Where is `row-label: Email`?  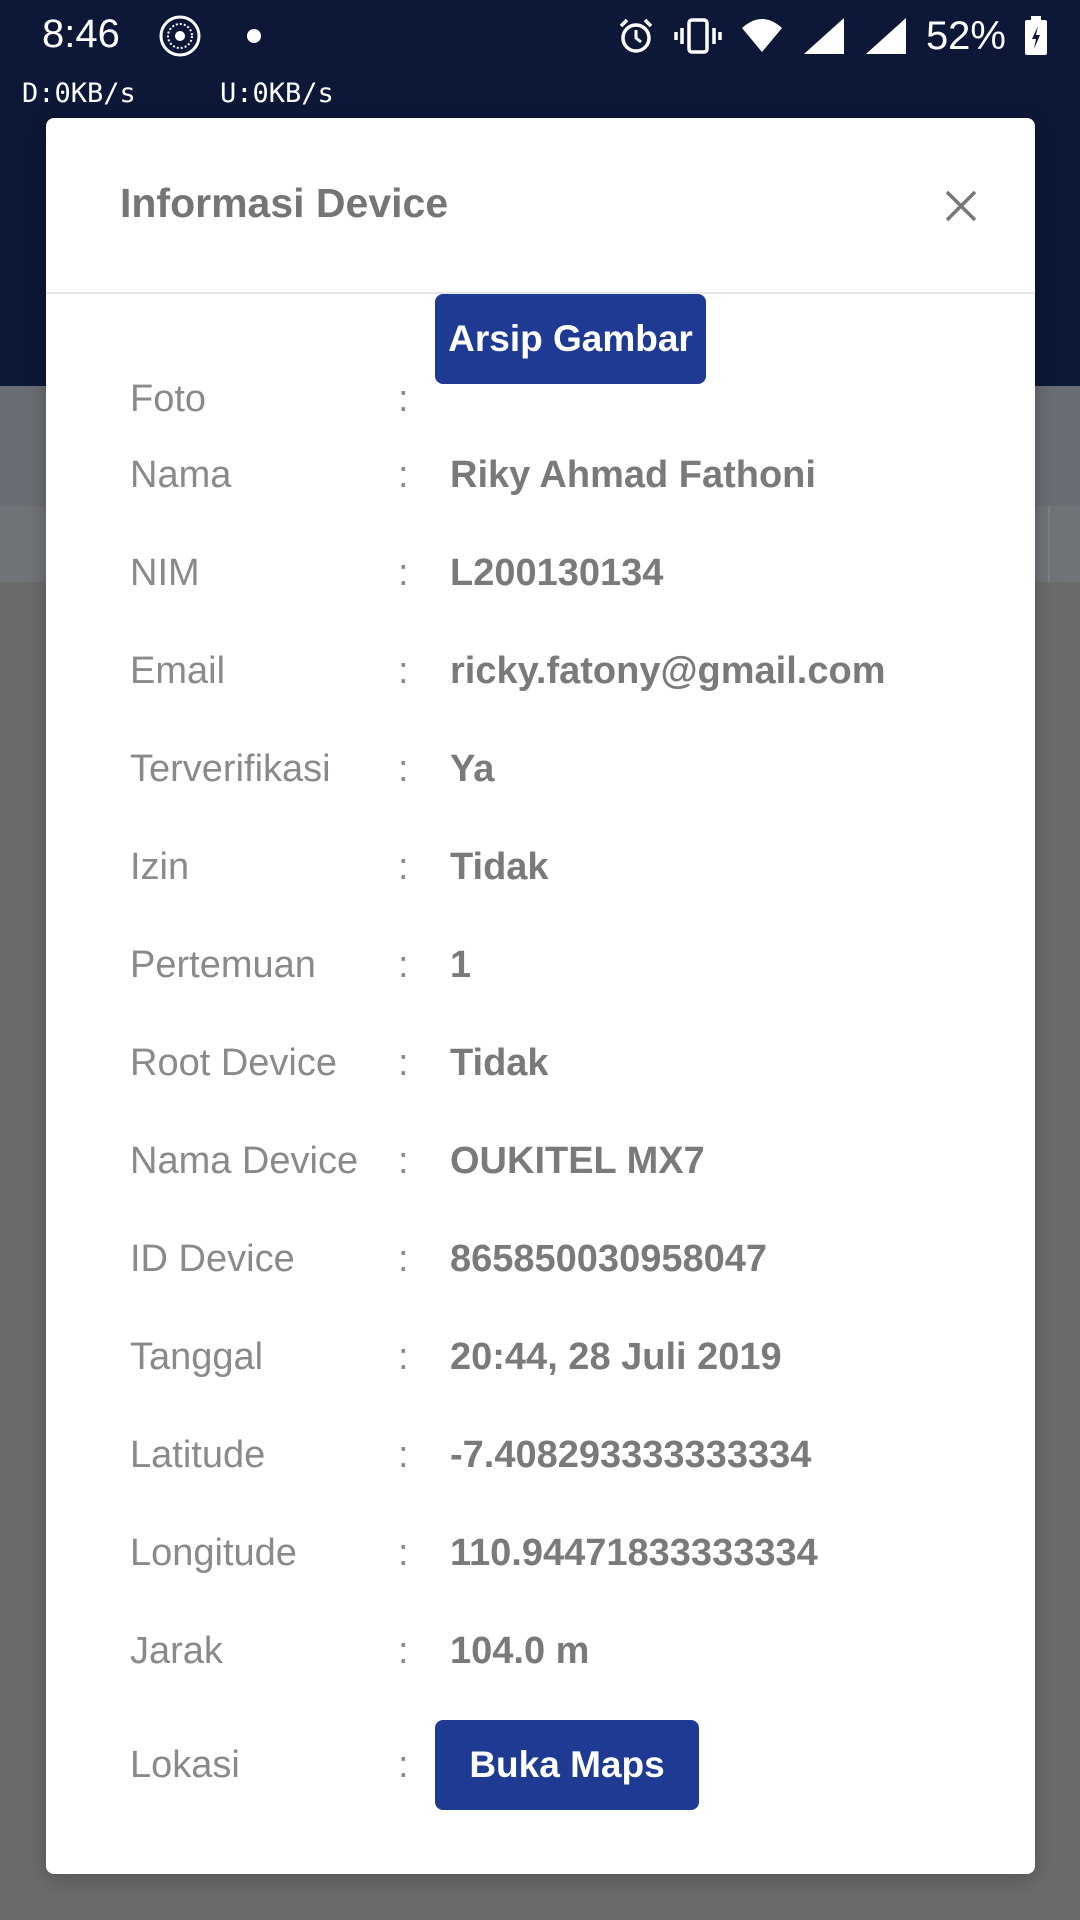
row-label: Email is located at coordinates (178, 671).